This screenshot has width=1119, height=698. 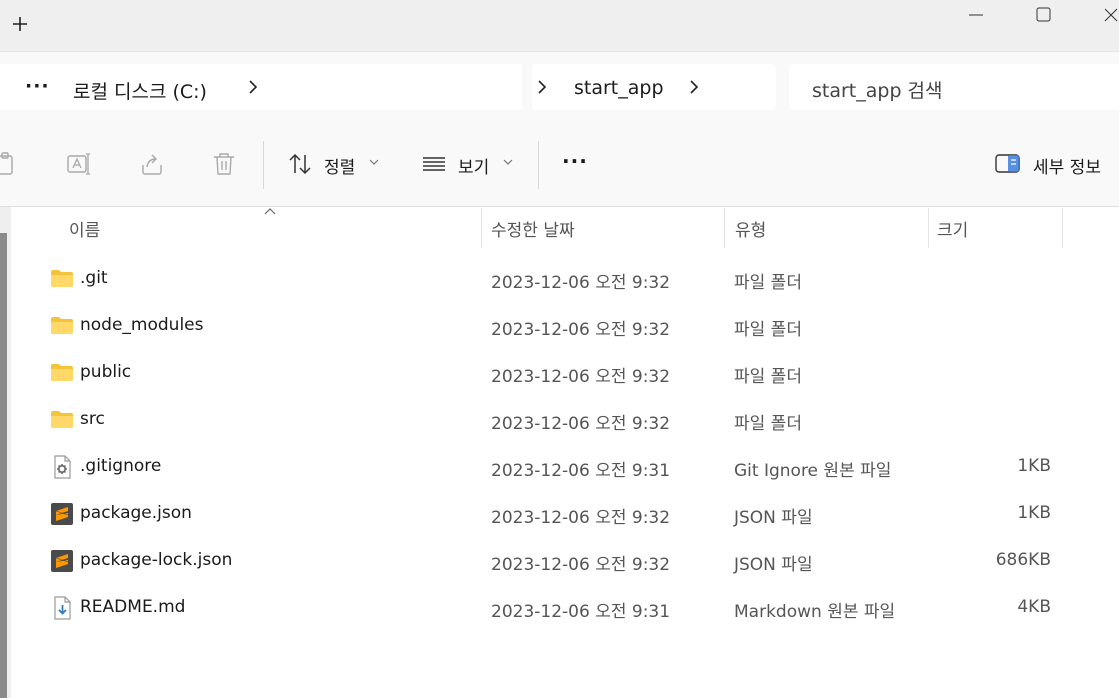 I want to click on file-size: 686KB, so click(x=1023, y=560).